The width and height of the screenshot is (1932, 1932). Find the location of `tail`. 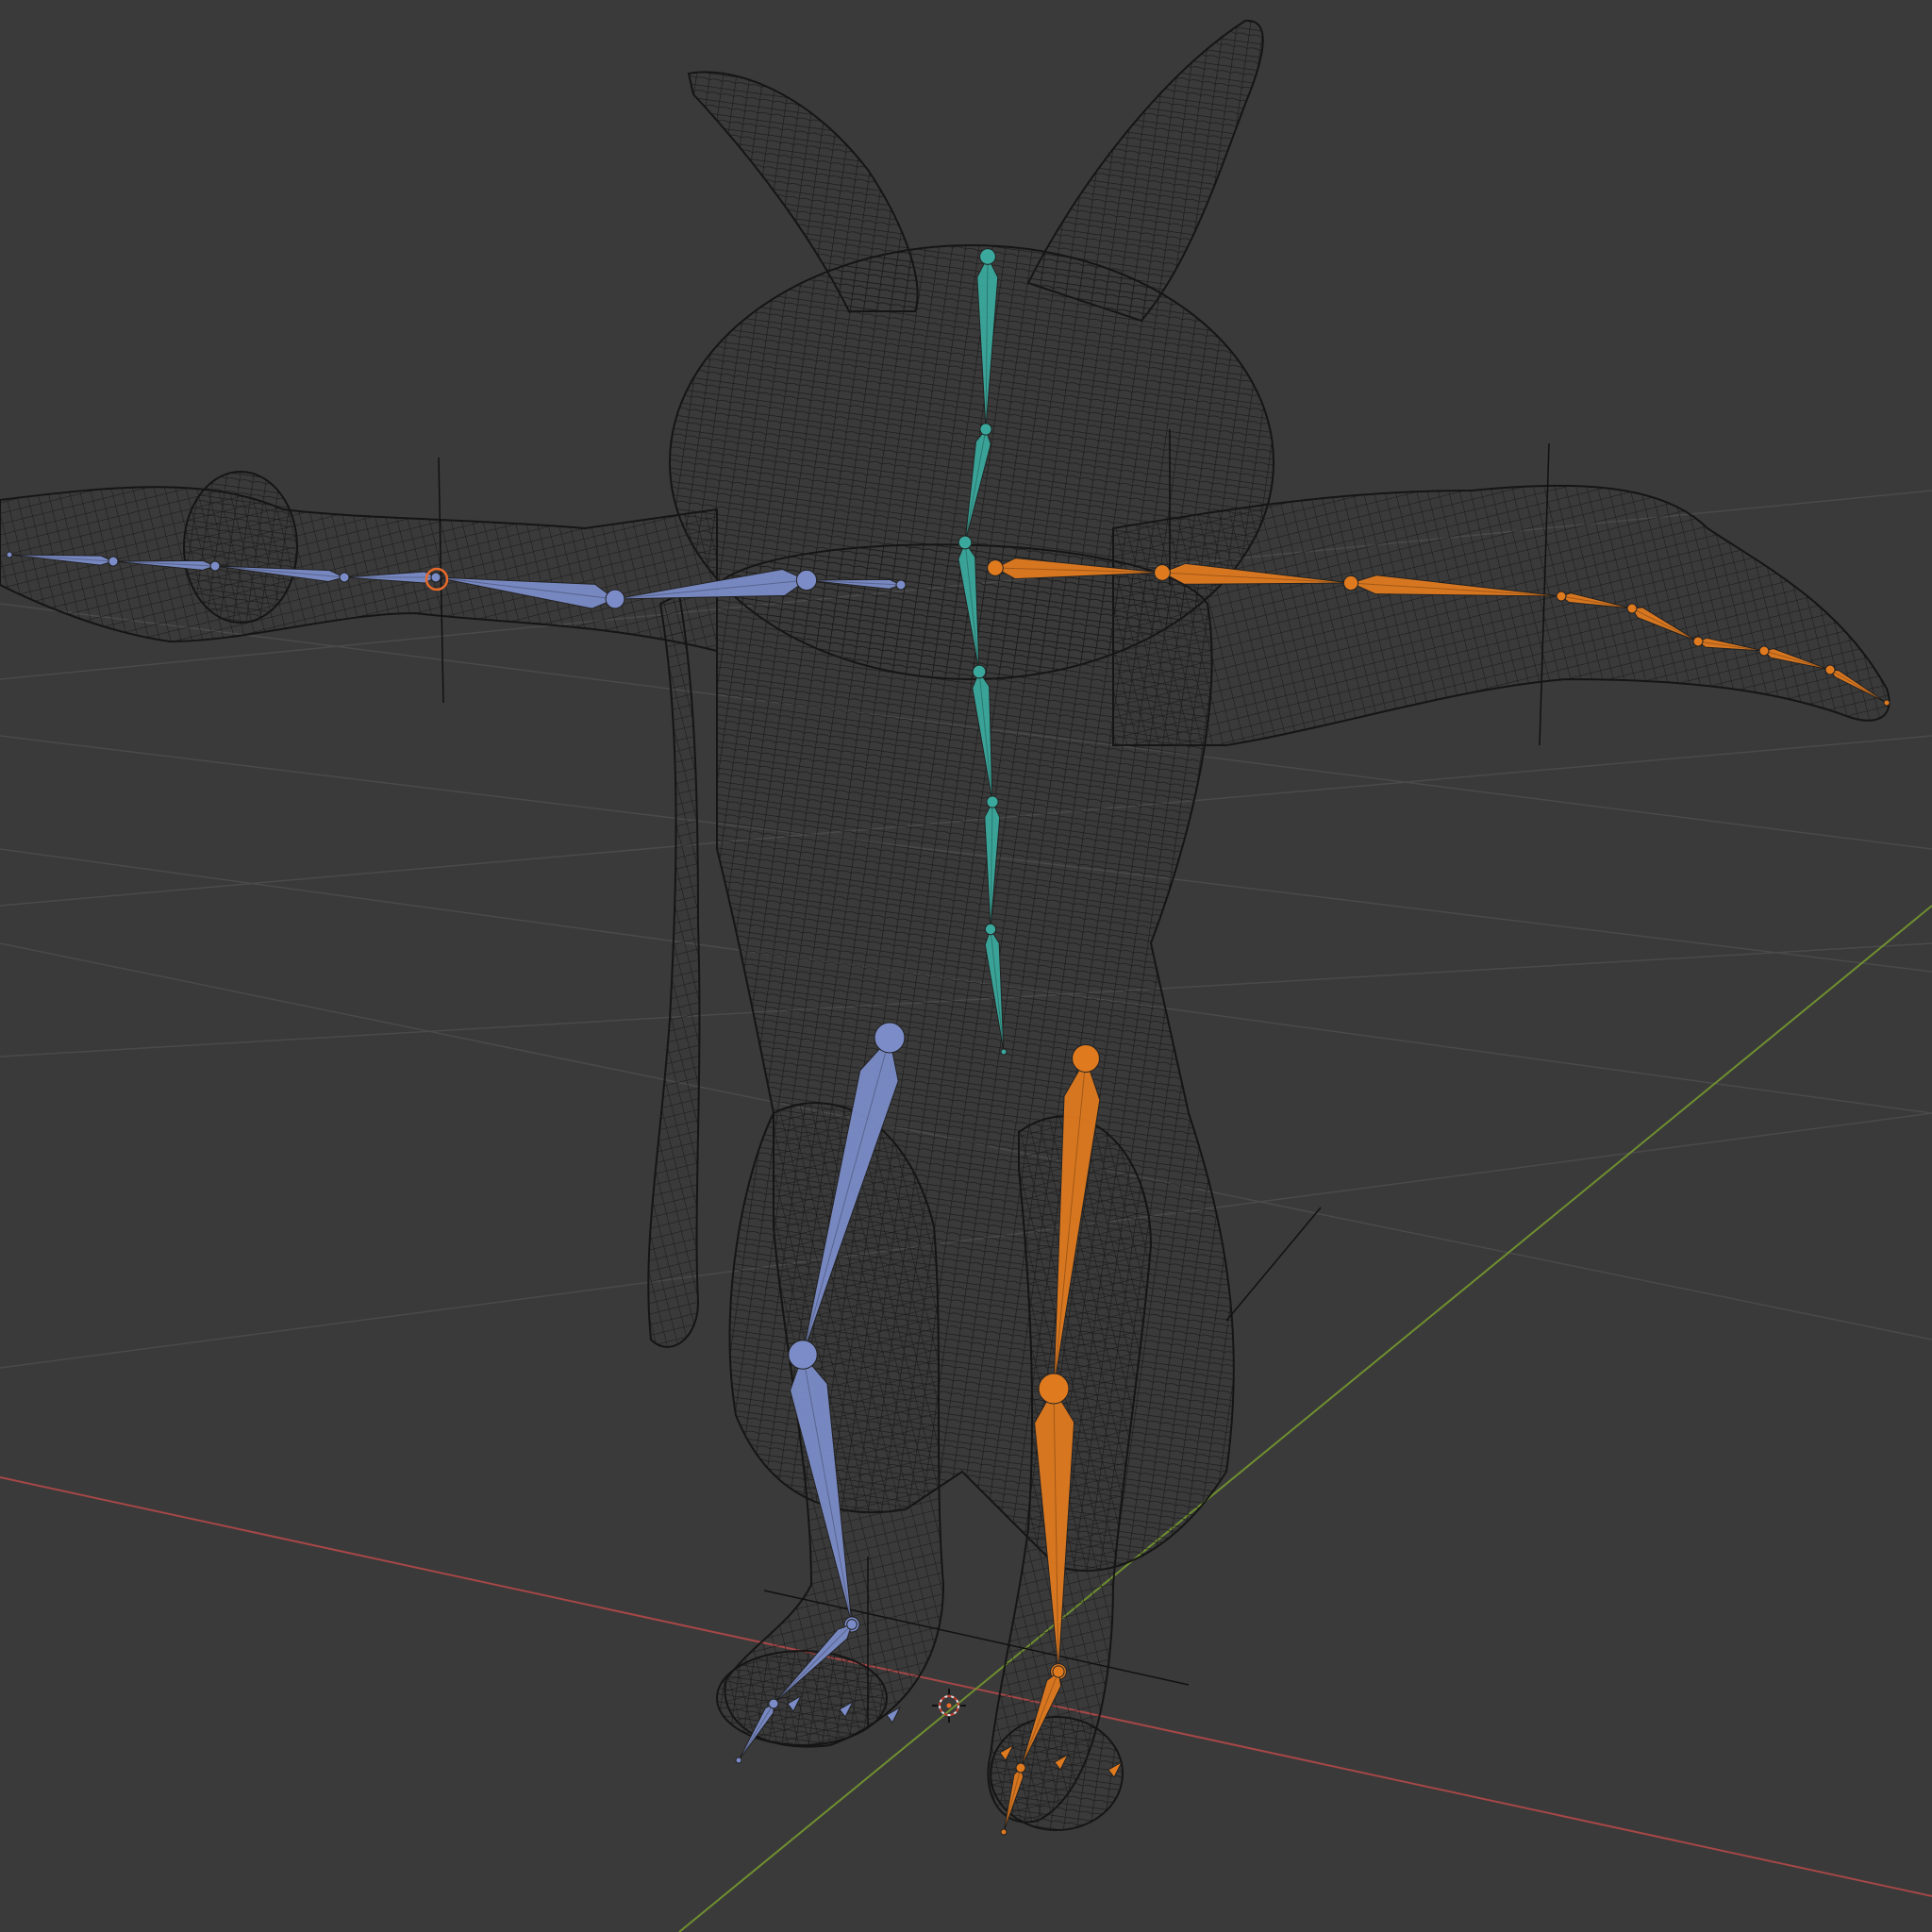

tail is located at coordinates (674, 970).